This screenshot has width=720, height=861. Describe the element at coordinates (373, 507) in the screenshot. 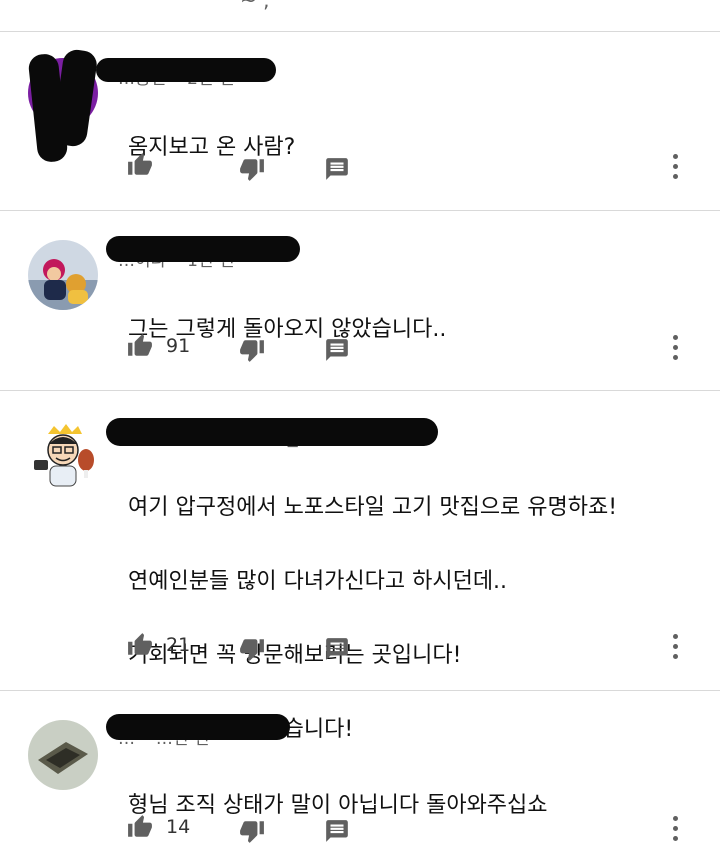

I see `comment-line: 여기 압구정에서 노포스타일 고기 맛집으로 유명하죠!` at that location.